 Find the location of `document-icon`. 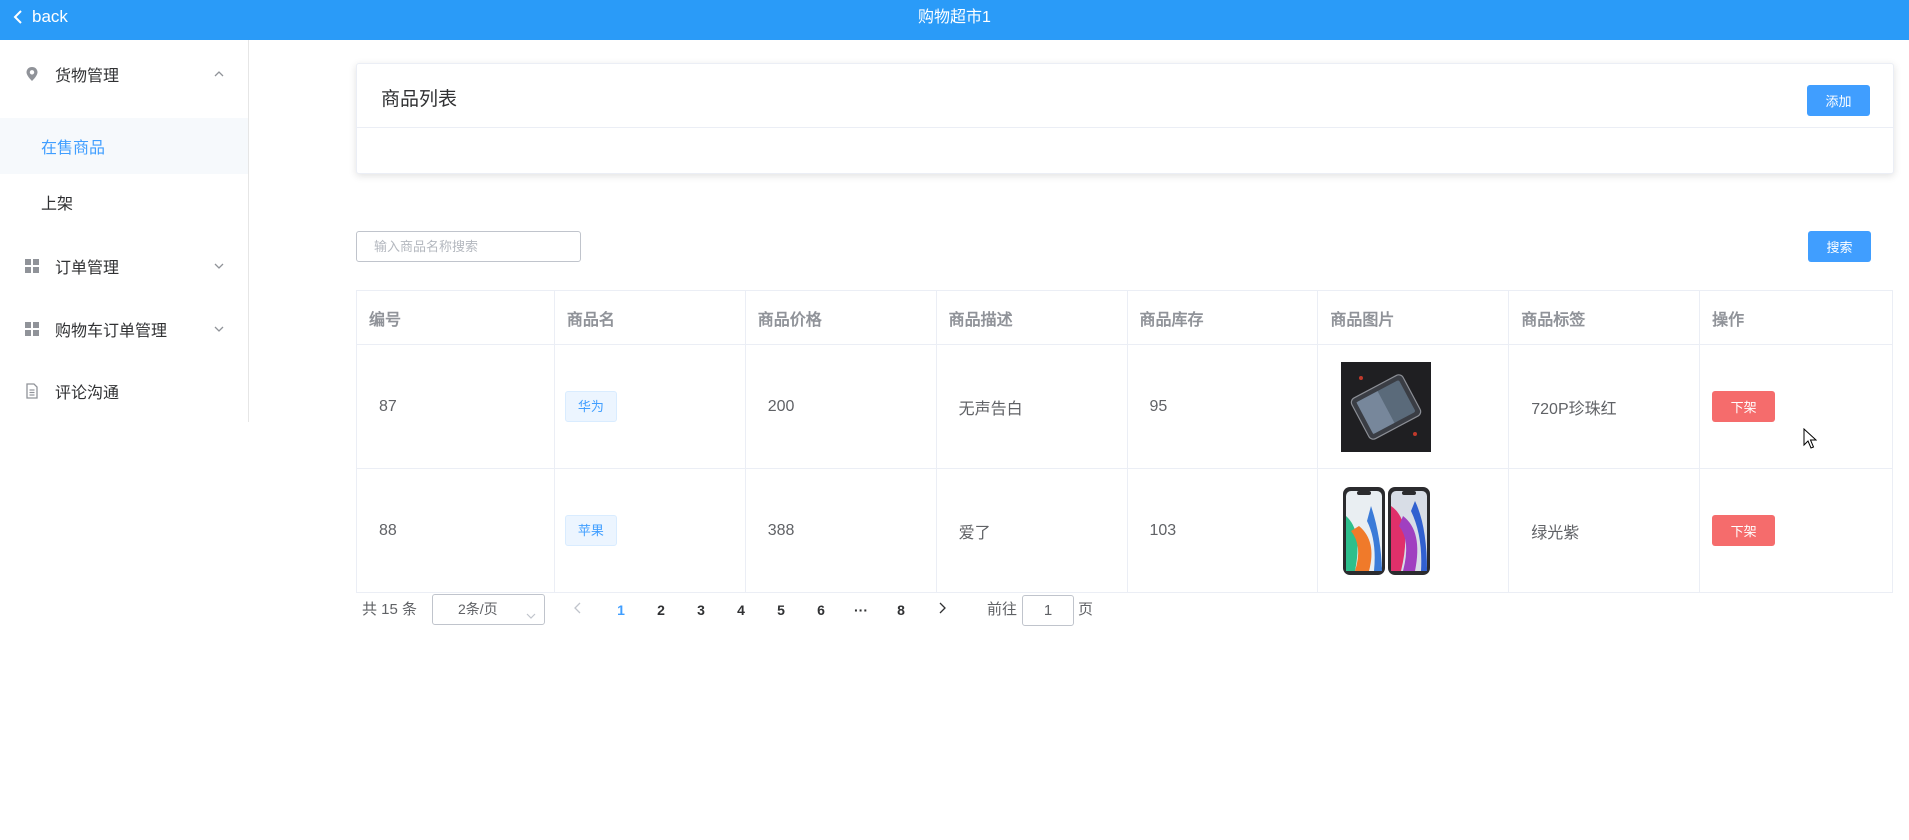

document-icon is located at coordinates (32, 391).